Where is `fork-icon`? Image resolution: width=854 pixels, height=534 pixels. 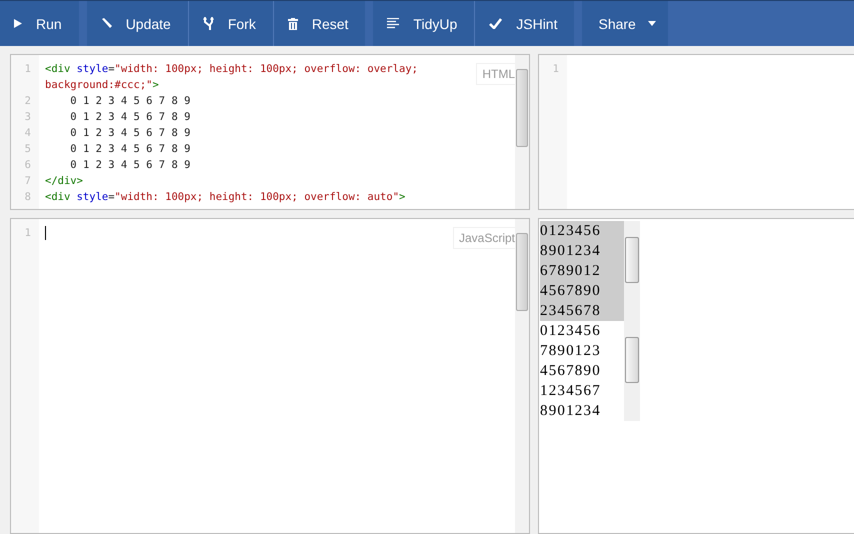
fork-icon is located at coordinates (208, 23).